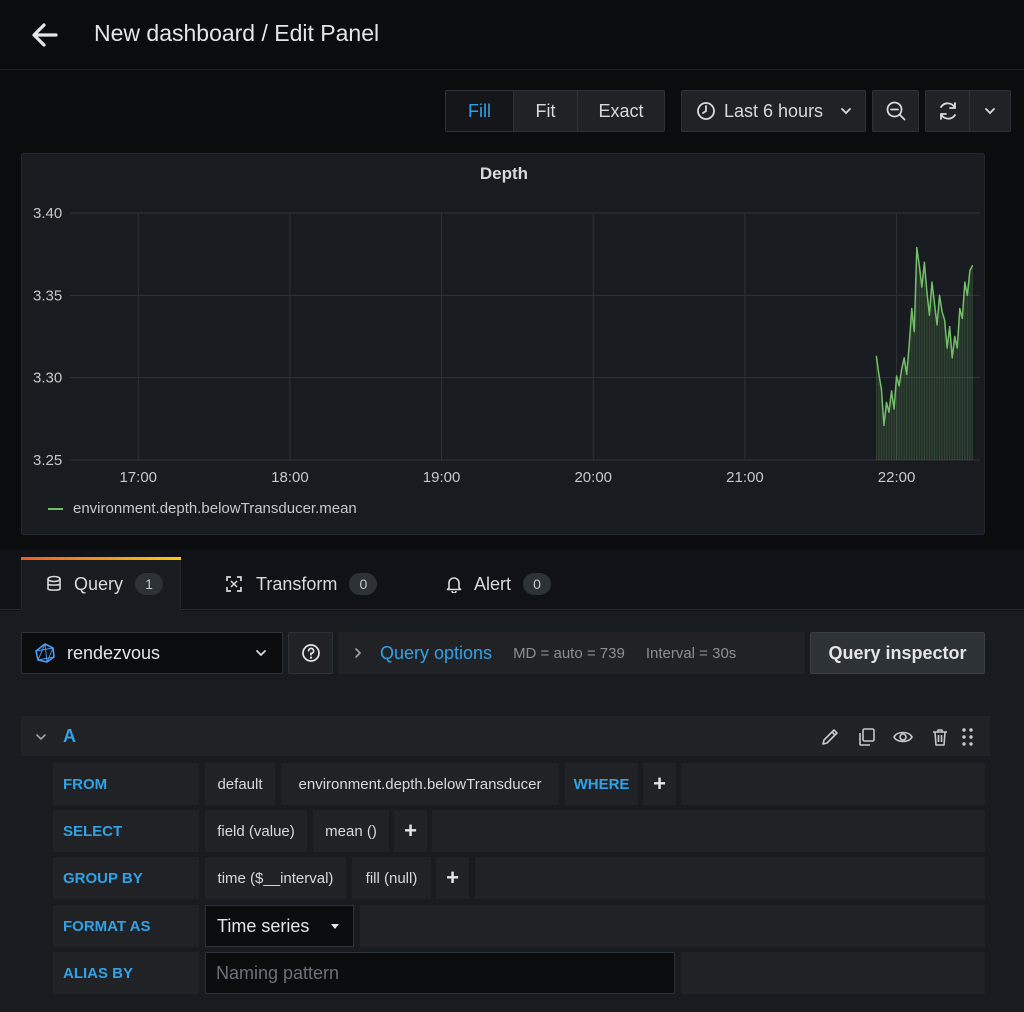 This screenshot has width=1024, height=1012. Describe the element at coordinates (601, 784) in the screenshot. I see `where-keyword: WHERE` at that location.